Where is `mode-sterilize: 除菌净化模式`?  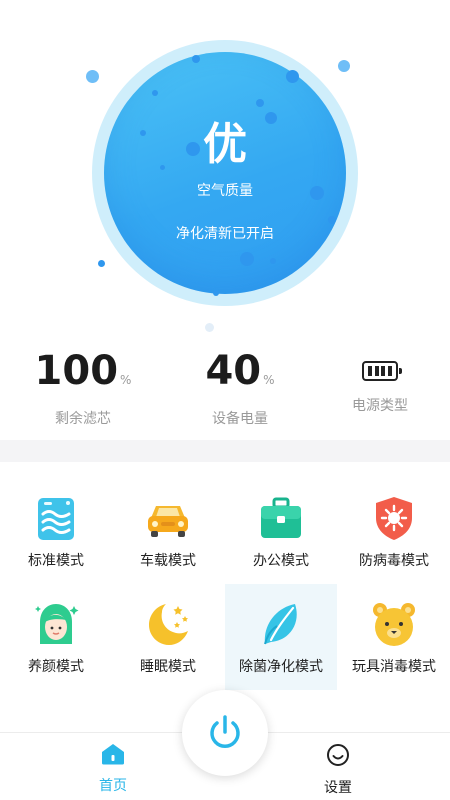
mode-sterilize: 除菌净化模式 is located at coordinates (281, 637).